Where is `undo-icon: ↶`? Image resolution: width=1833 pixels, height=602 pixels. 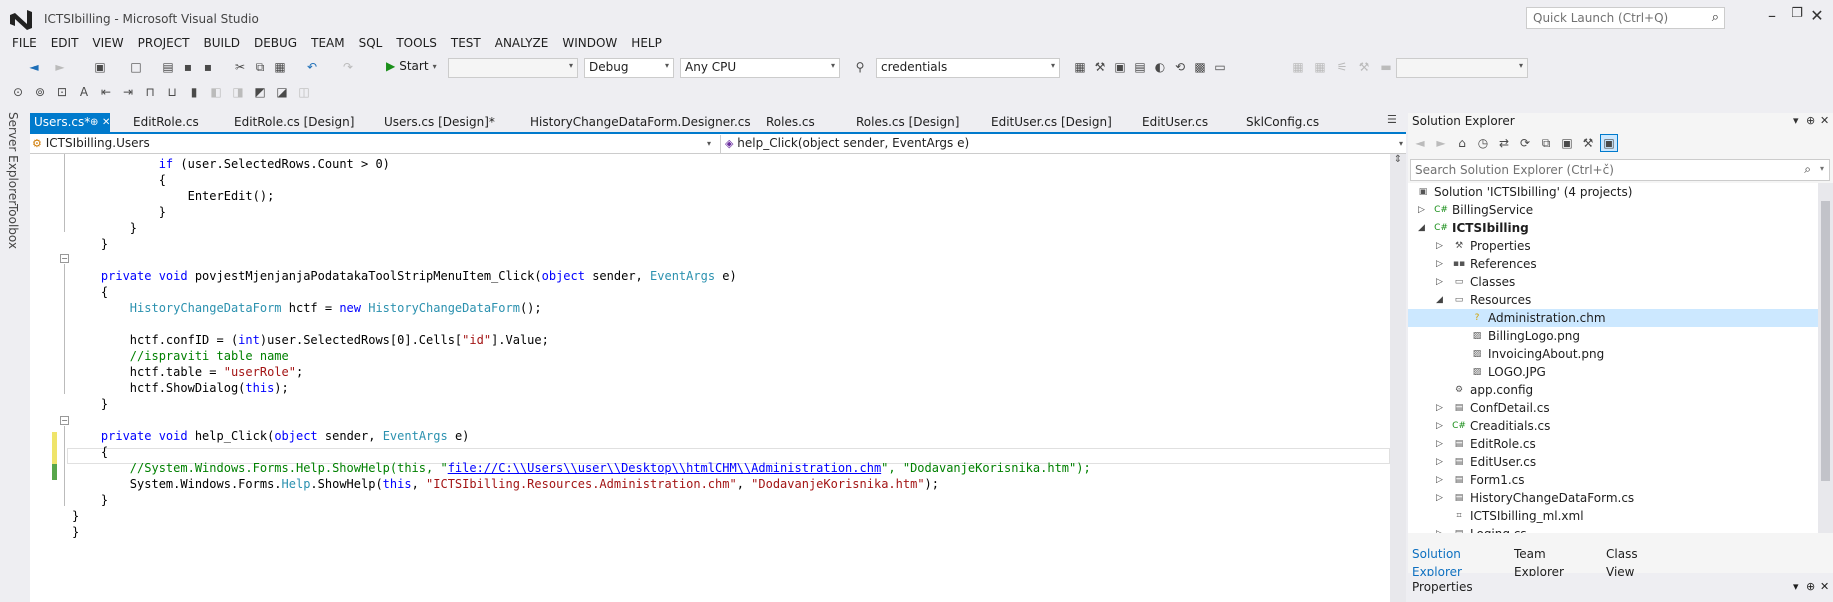 undo-icon: ↶ is located at coordinates (312, 67).